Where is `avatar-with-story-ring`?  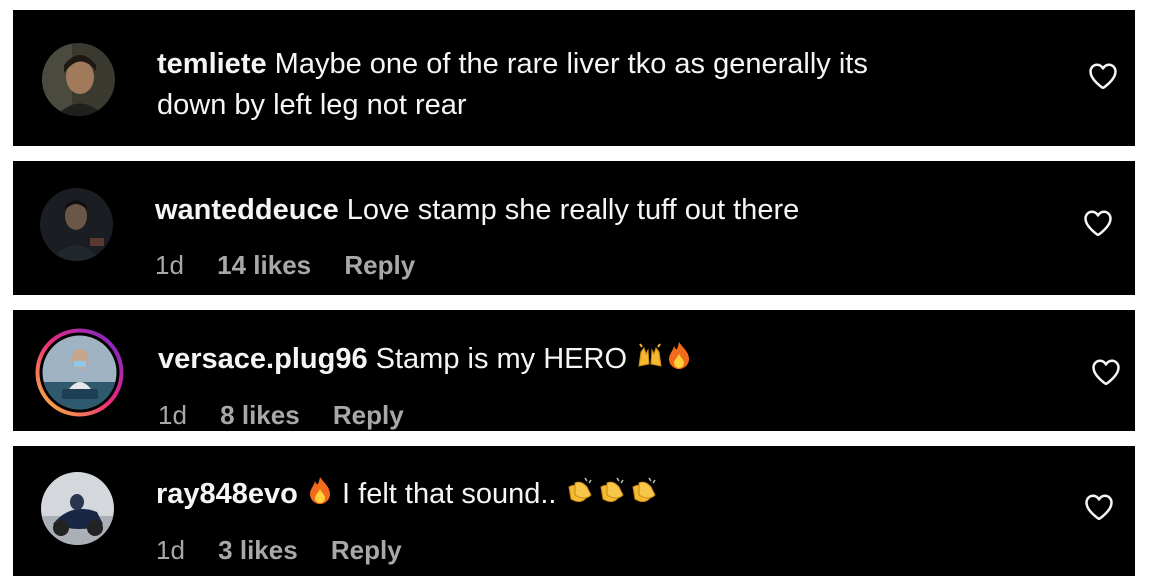 avatar-with-story-ring is located at coordinates (79, 372).